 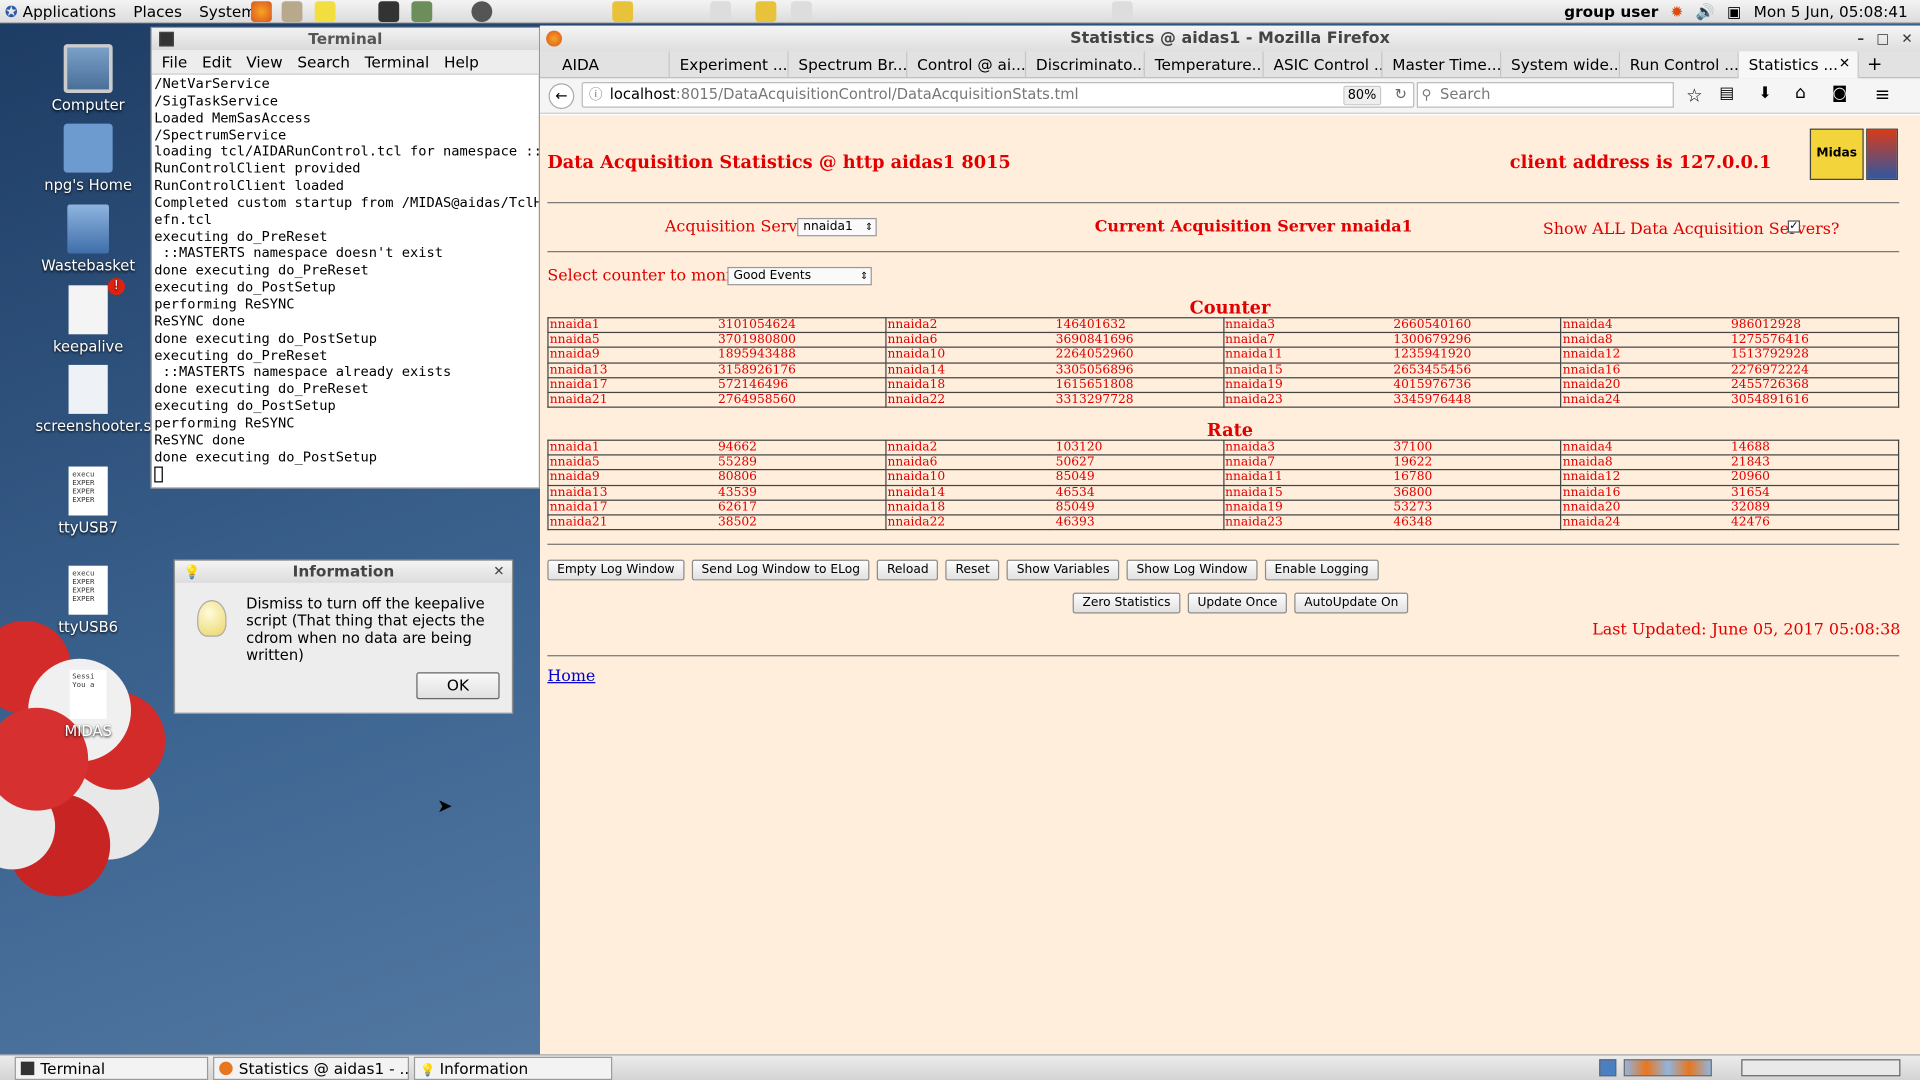 I want to click on places-menu: Places, so click(x=157, y=11).